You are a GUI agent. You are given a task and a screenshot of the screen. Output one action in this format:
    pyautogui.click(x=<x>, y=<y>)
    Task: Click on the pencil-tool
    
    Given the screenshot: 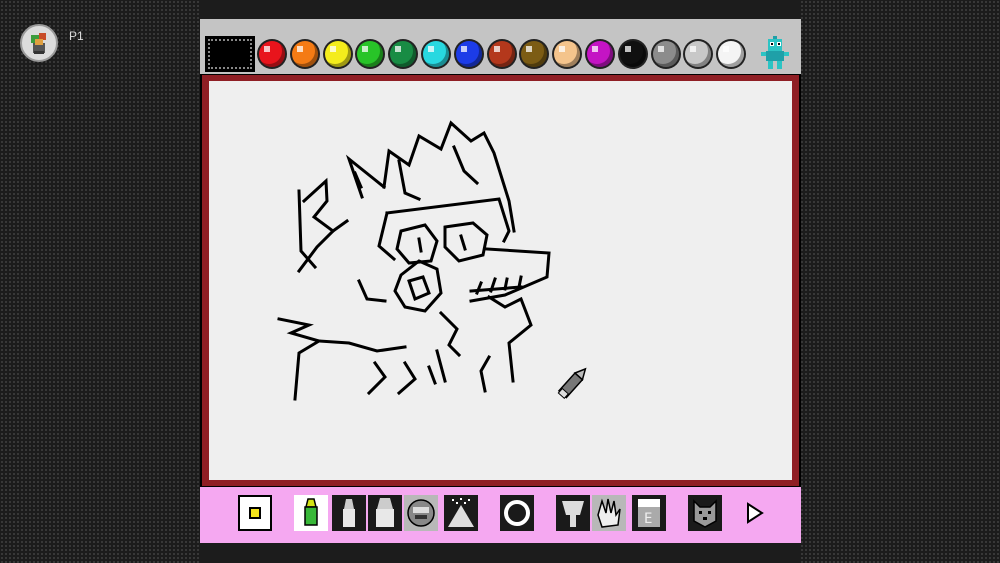 What is the action you would take?
    pyautogui.click(x=311, y=513)
    